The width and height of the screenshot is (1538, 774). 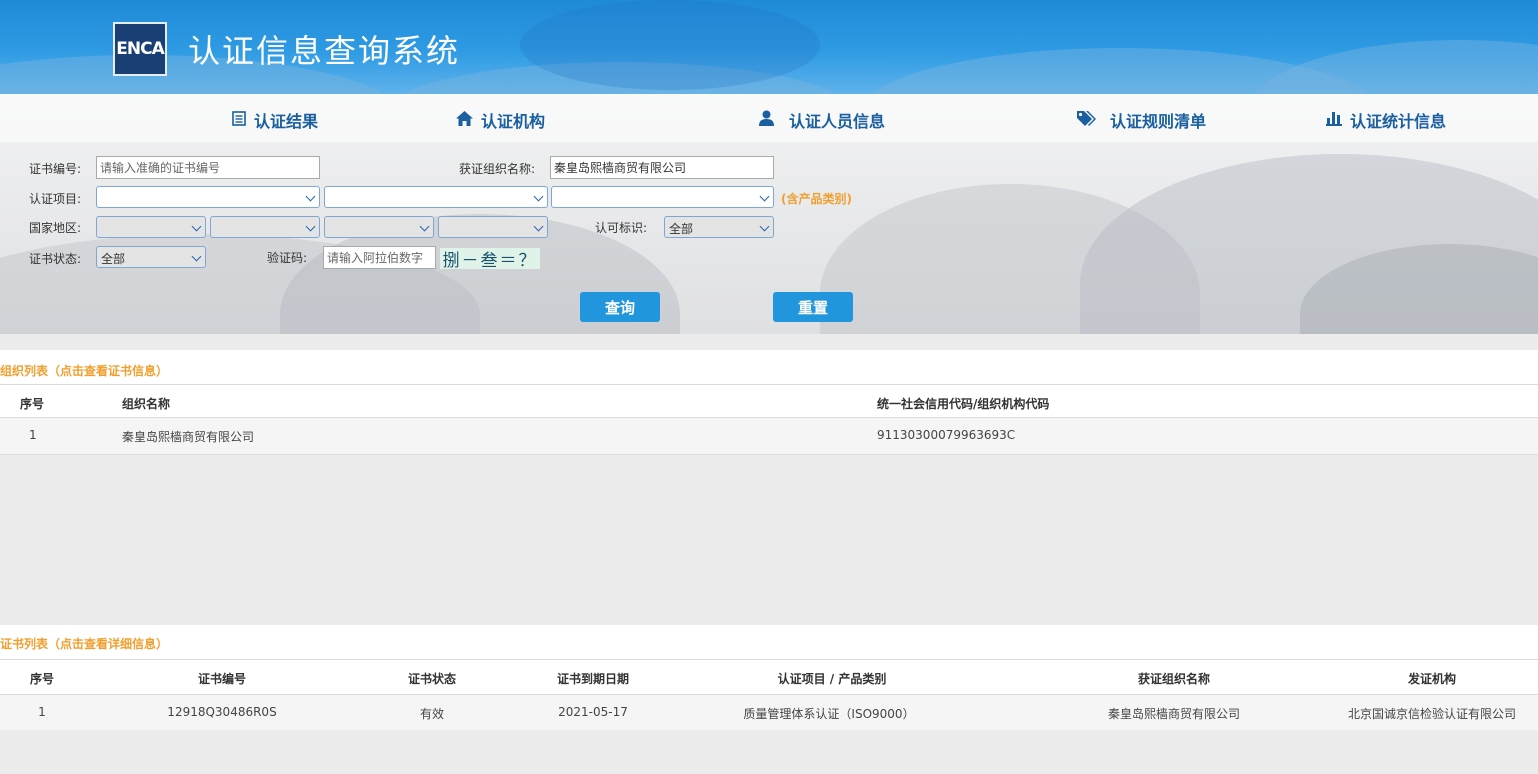 I want to click on query-button: 查询, so click(x=620, y=307).